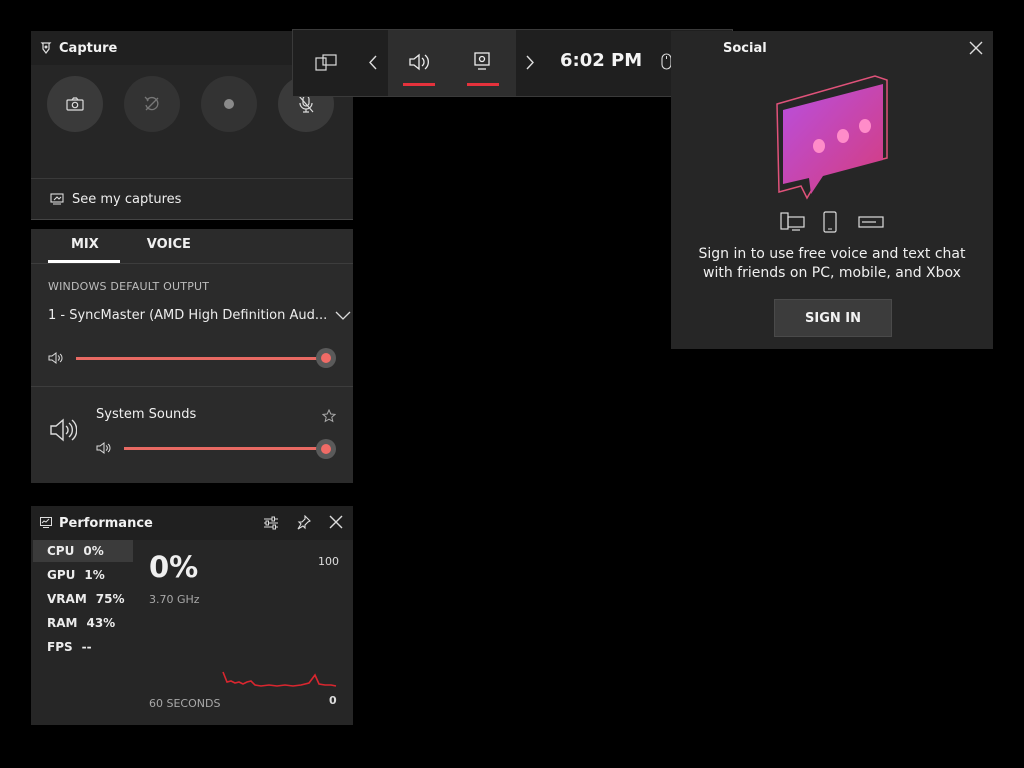 The width and height of the screenshot is (1024, 768). Describe the element at coordinates (279, 679) in the screenshot. I see `cpu-usage-graph` at that location.